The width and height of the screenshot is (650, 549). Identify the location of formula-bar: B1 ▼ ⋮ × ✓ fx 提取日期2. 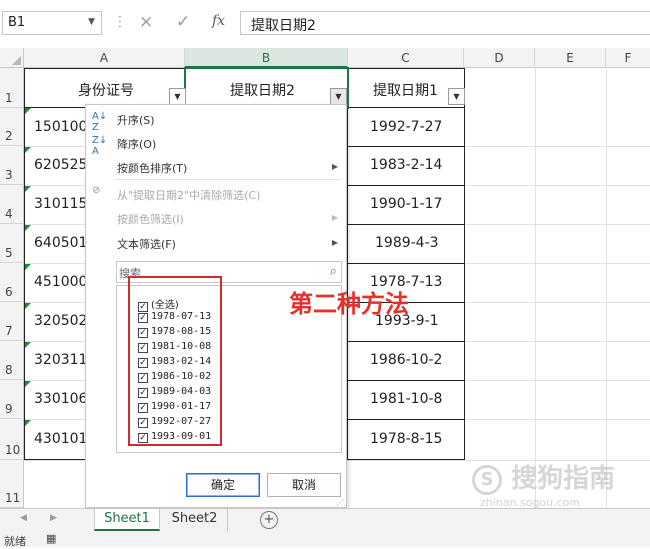
(325, 23).